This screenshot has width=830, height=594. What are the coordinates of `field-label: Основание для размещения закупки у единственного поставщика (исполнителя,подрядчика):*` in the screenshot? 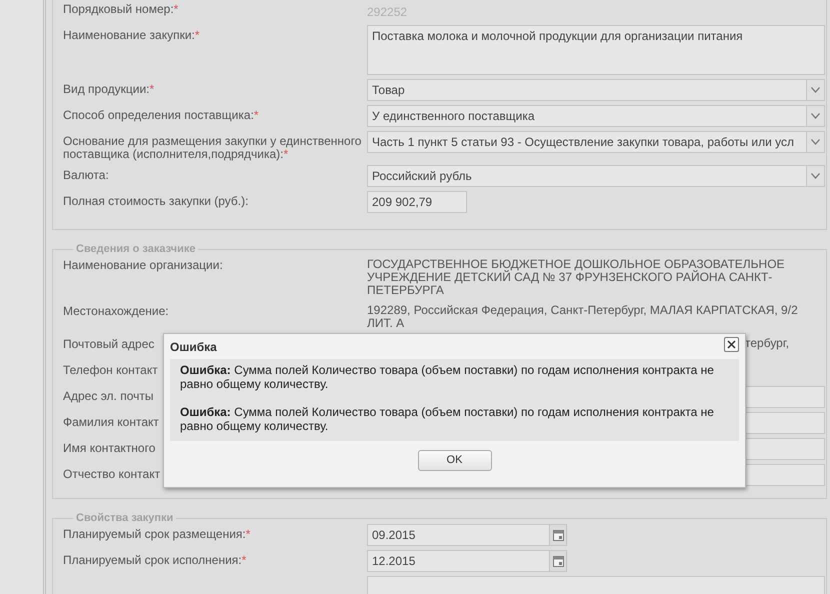 It's located at (212, 147).